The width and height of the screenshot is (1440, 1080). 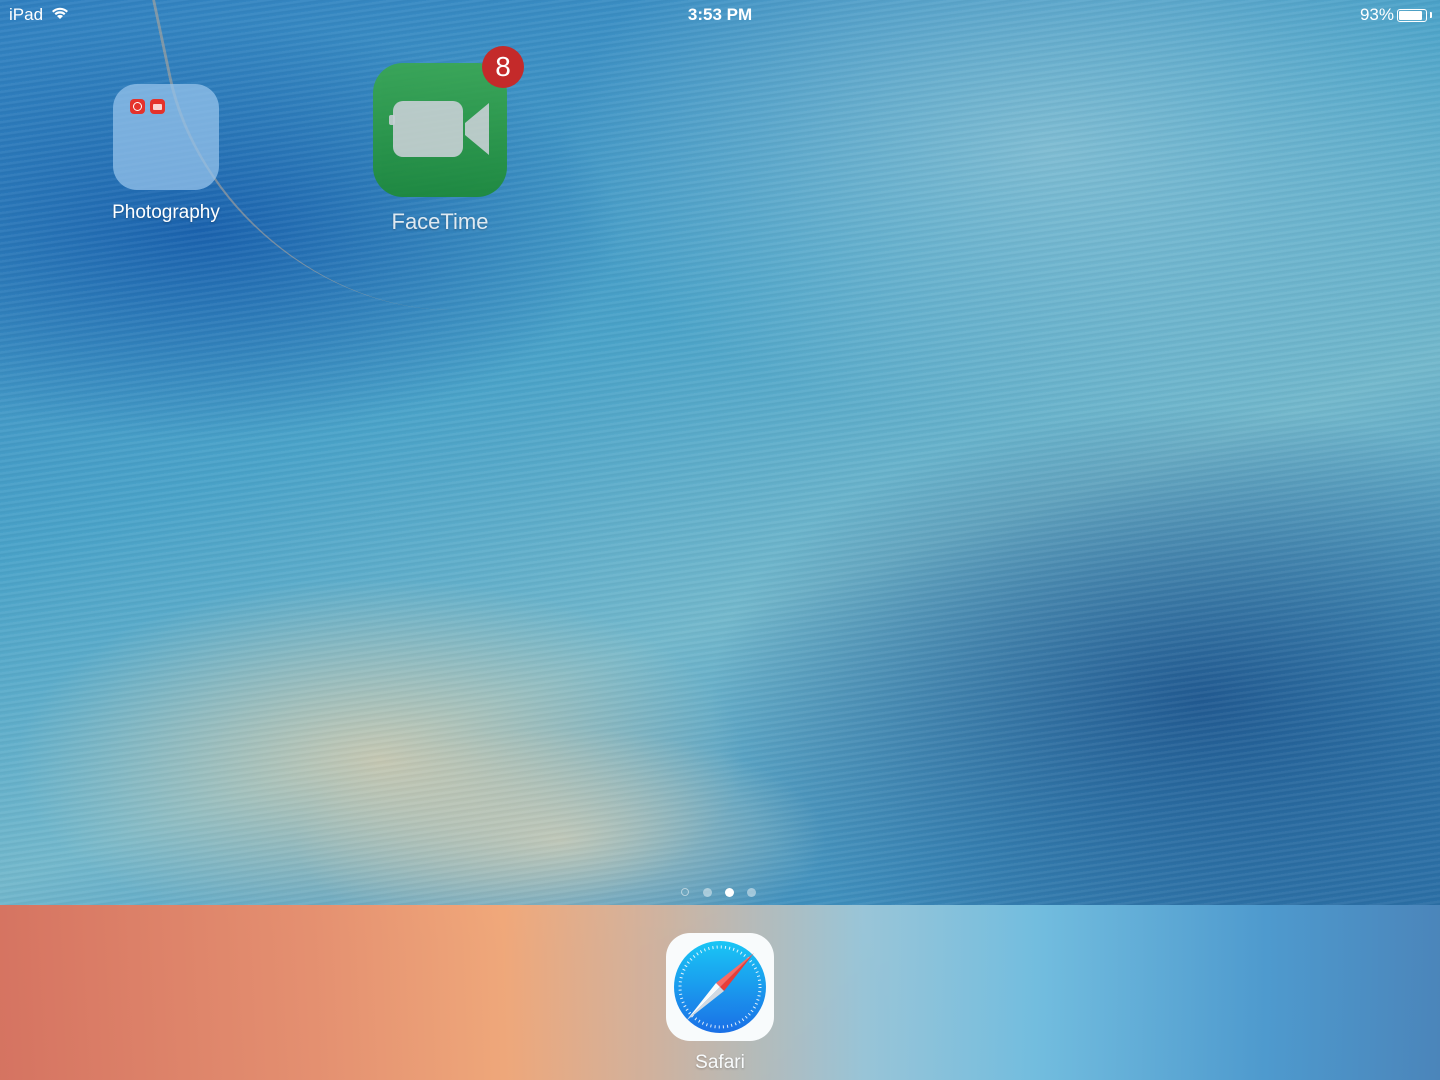 I want to click on battery-icon, so click(x=1412, y=15).